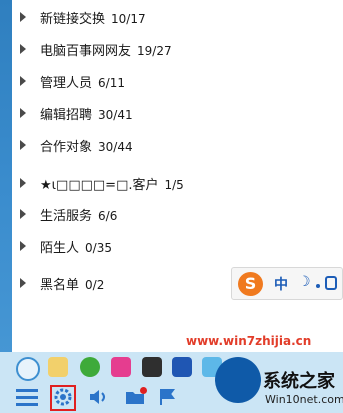 Image resolution: width=343 pixels, height=413 pixels. What do you see at coordinates (177, 246) in the screenshot?
I see `group-item: 陌生人 0/35` at bounding box center [177, 246].